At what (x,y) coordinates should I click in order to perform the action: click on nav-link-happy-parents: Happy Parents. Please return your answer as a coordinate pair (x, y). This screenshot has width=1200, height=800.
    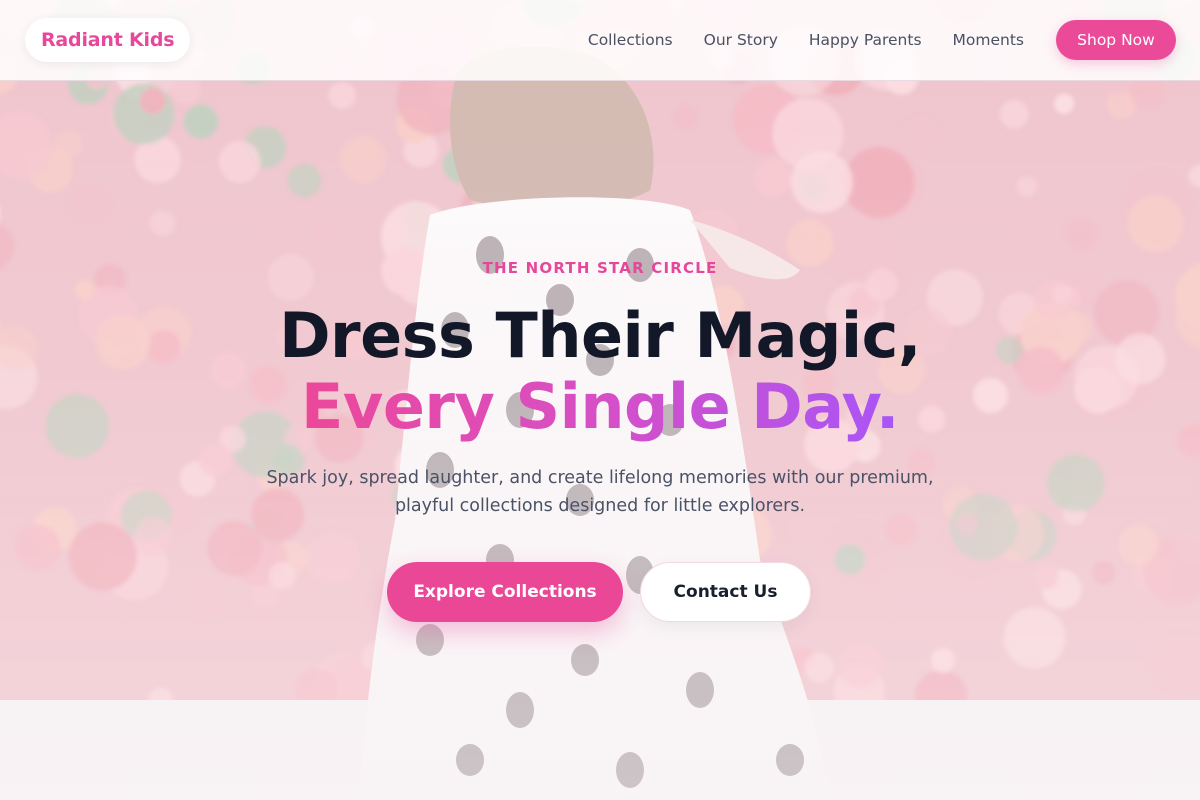
    Looking at the image, I should click on (865, 40).